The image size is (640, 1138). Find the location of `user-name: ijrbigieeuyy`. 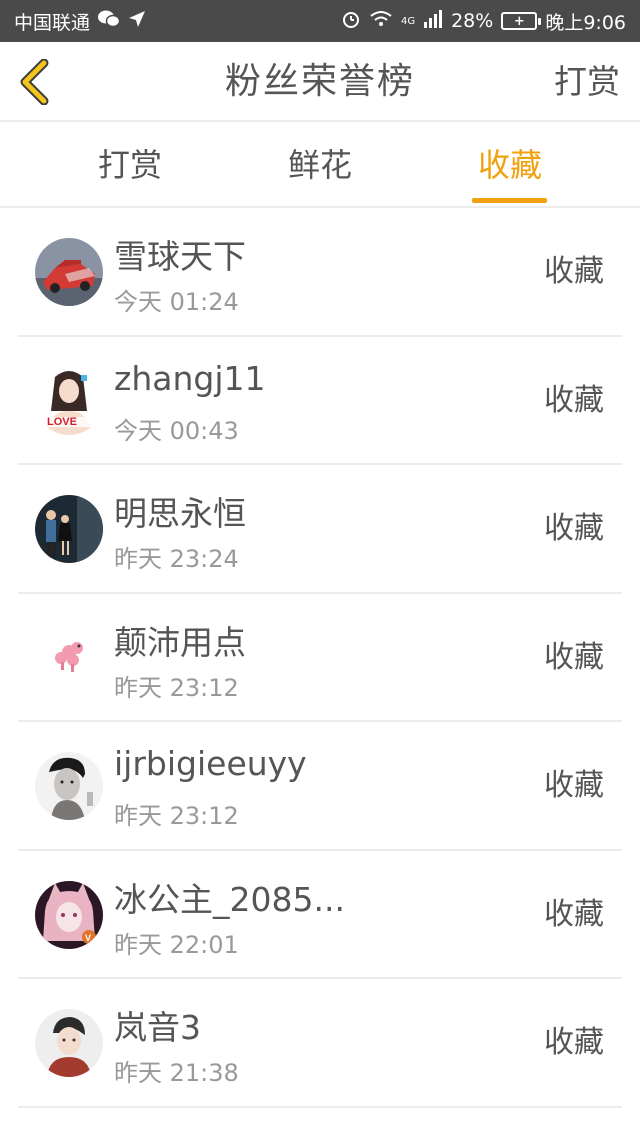

user-name: ijrbigieeuyy is located at coordinates (210, 763).